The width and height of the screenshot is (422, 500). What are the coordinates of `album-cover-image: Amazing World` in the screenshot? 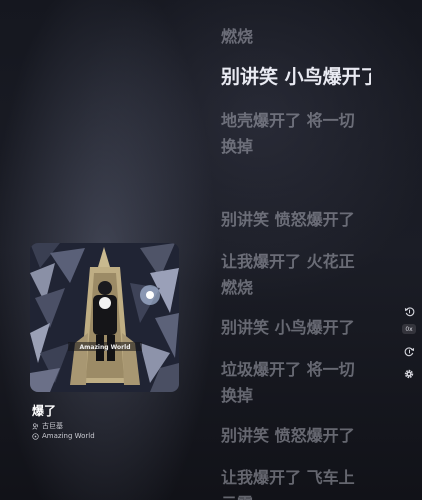 It's located at (104, 317).